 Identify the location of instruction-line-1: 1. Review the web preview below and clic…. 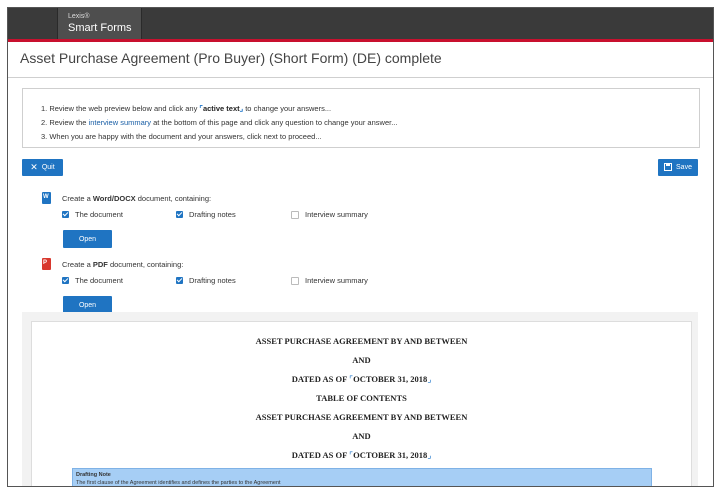
(186, 108).